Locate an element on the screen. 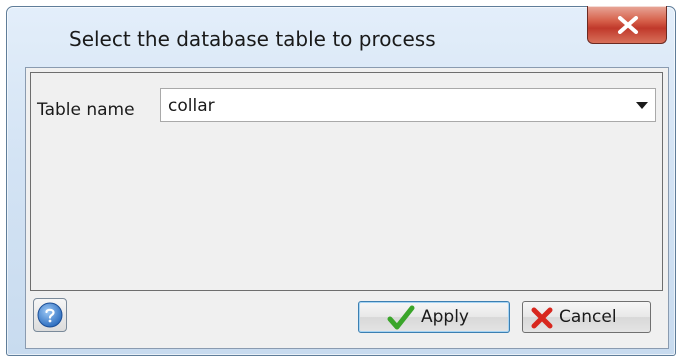 The height and width of the screenshot is (364, 687). cancel-label: Cancel is located at coordinates (588, 317).